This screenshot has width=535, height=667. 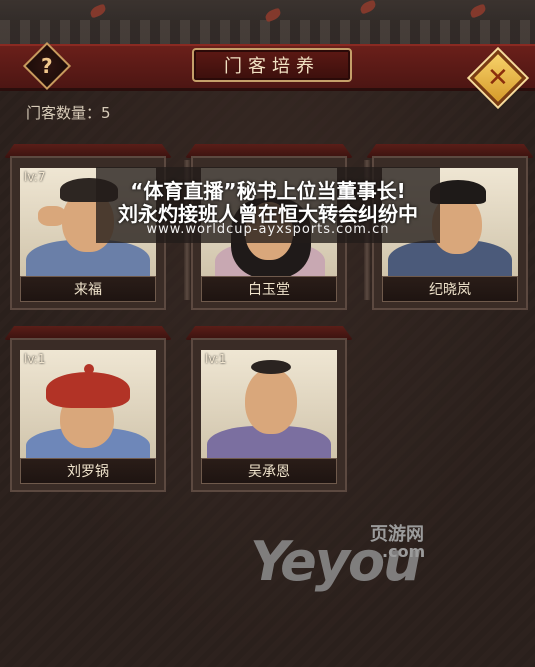 I want to click on hair-bun-shape, so click(x=271, y=367).